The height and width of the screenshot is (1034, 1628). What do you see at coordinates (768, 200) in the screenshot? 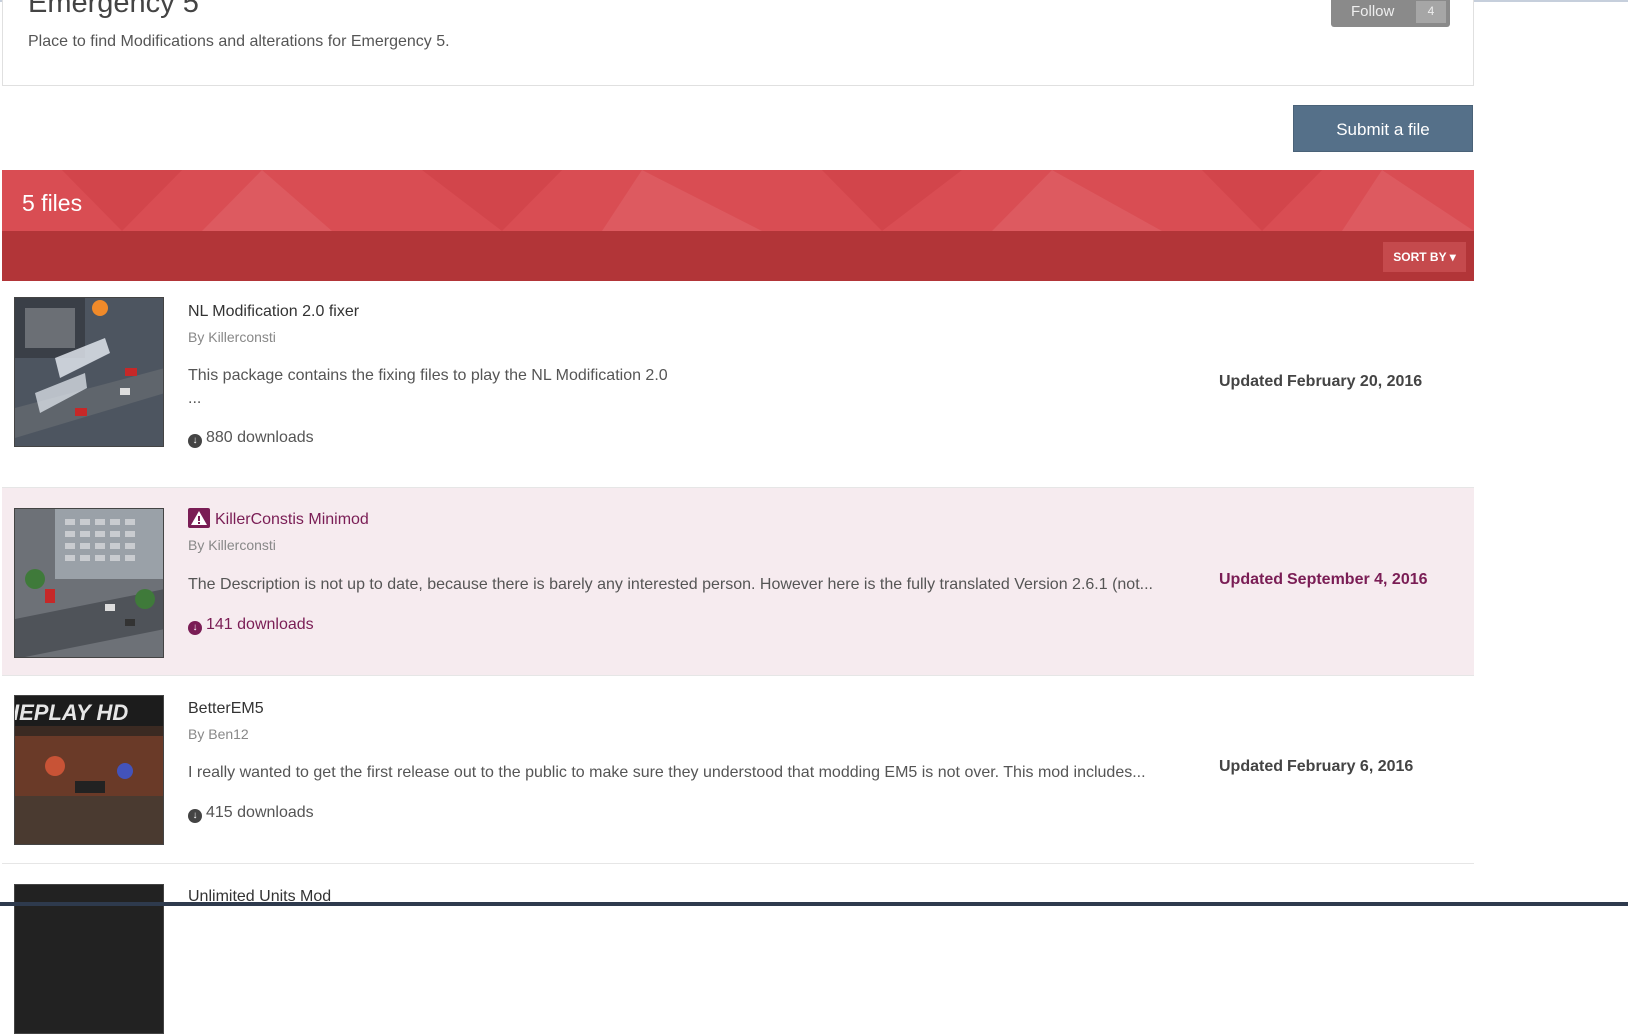
I see `banner-pattern` at bounding box center [768, 200].